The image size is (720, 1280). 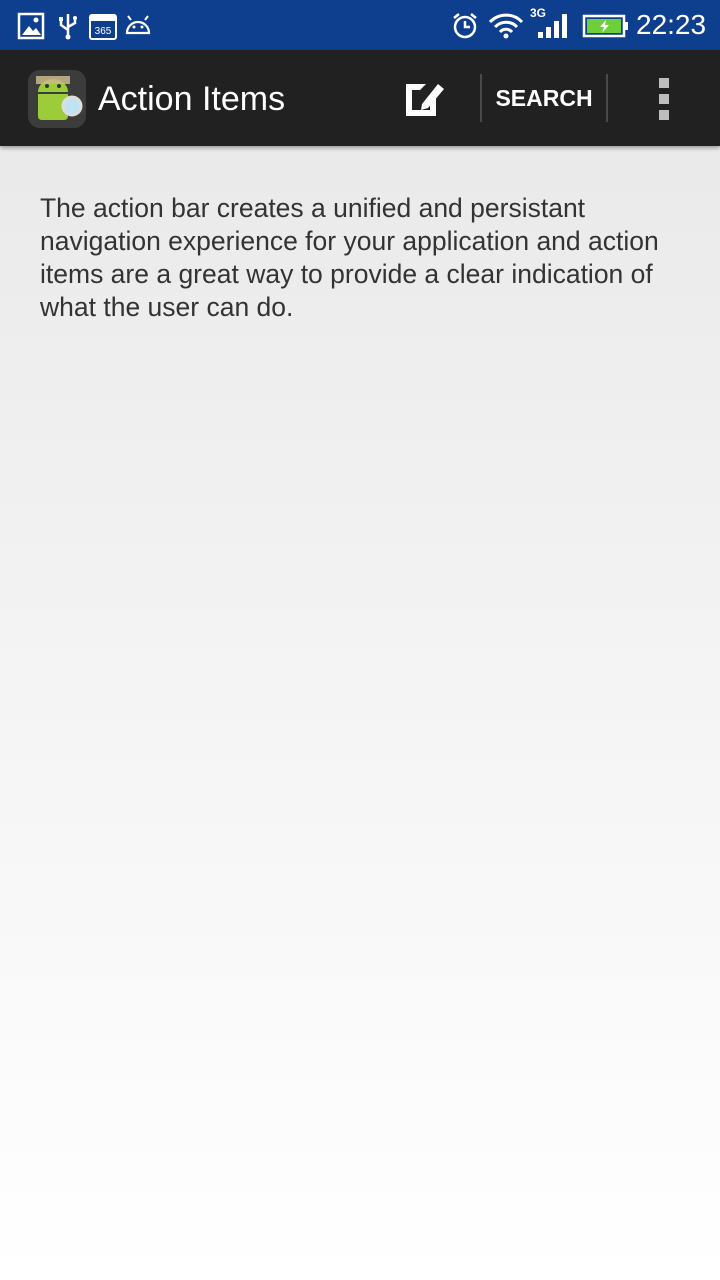 I want to click on alarm-icon, so click(x=465, y=26).